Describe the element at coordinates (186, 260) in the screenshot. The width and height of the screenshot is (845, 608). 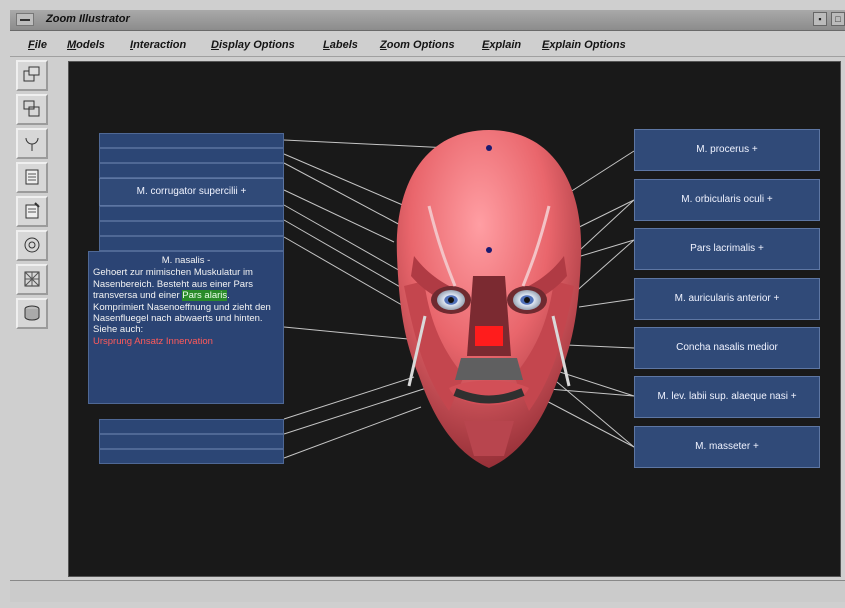
I see `panel-title: M. nasalis -` at that location.